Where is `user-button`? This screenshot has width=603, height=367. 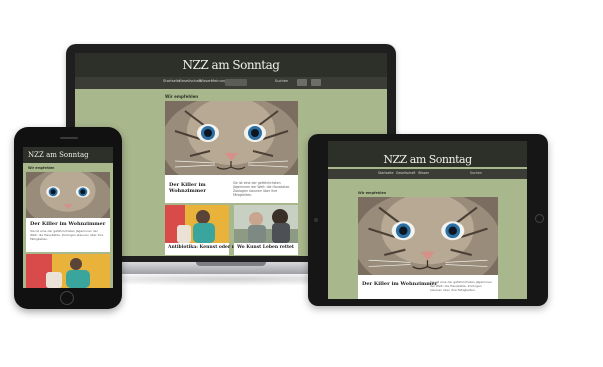 user-button is located at coordinates (316, 82).